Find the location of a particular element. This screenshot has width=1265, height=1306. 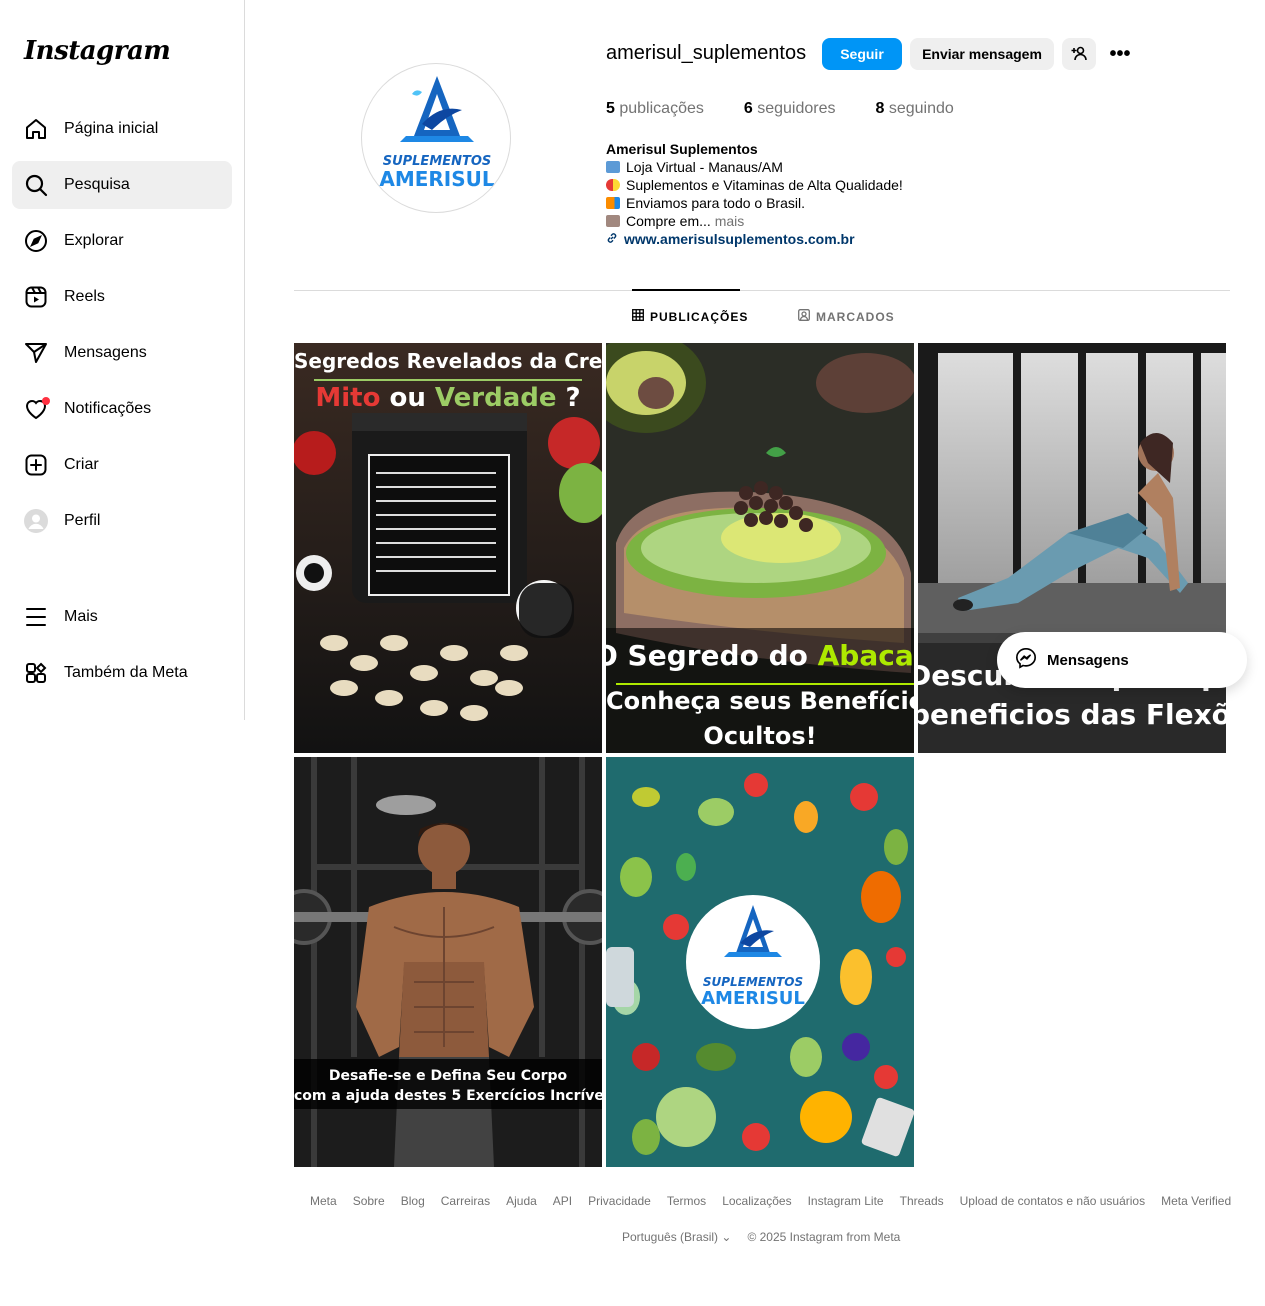

footer-link: Upload de contatos e não usuários is located at coordinates (1052, 1201).